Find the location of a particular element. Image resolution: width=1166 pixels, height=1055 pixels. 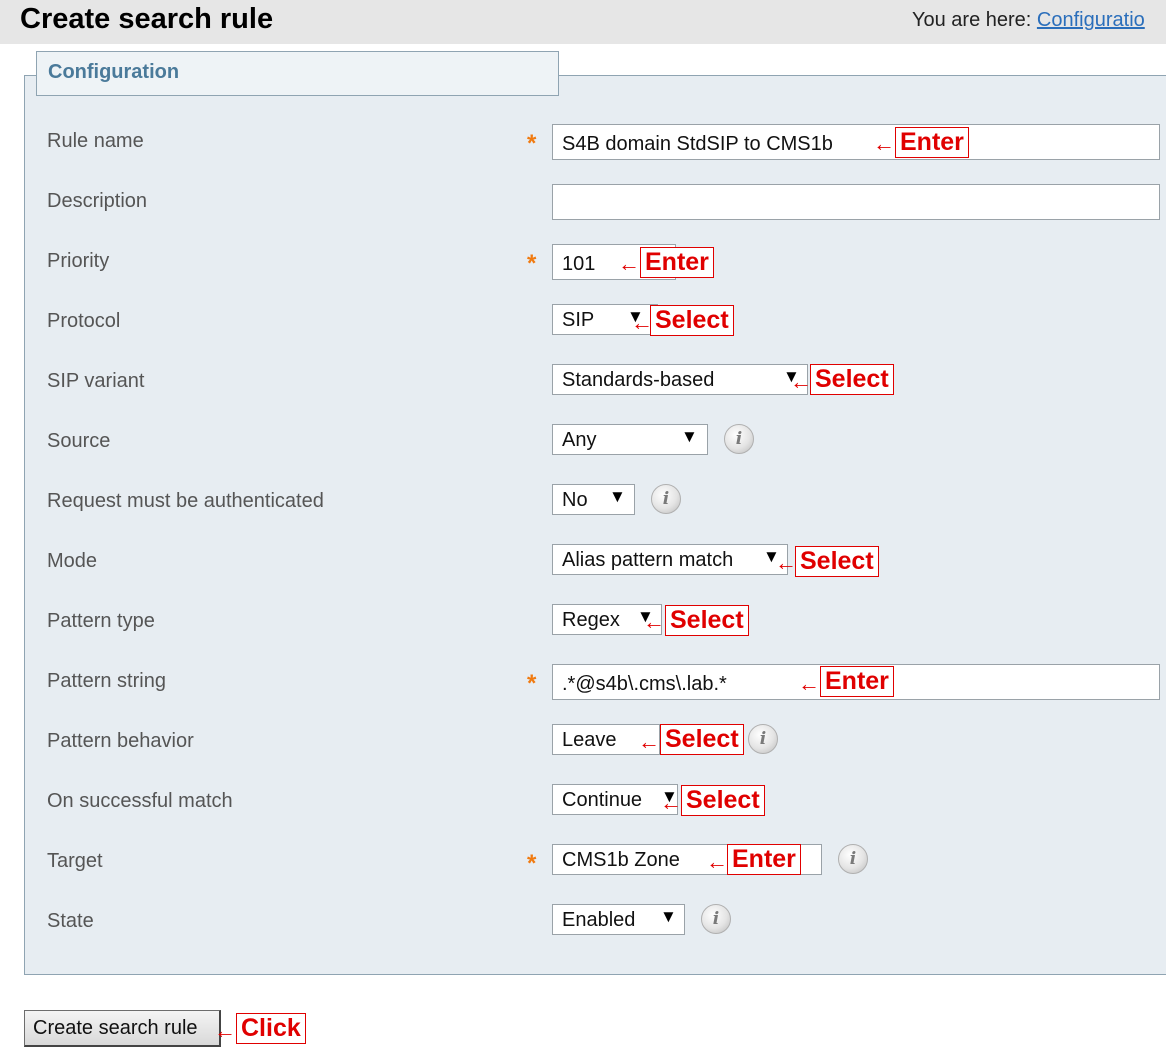

sip-variant-note-arrow: ← is located at coordinates (801, 381).